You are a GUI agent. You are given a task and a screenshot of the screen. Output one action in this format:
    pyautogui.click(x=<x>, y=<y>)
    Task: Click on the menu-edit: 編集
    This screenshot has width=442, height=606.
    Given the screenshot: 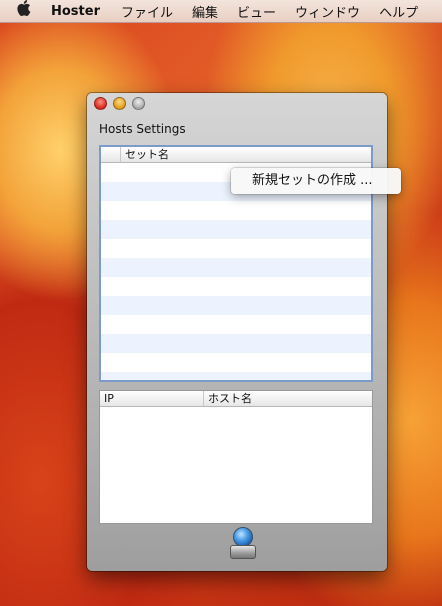 What is the action you would take?
    pyautogui.click(x=205, y=11)
    